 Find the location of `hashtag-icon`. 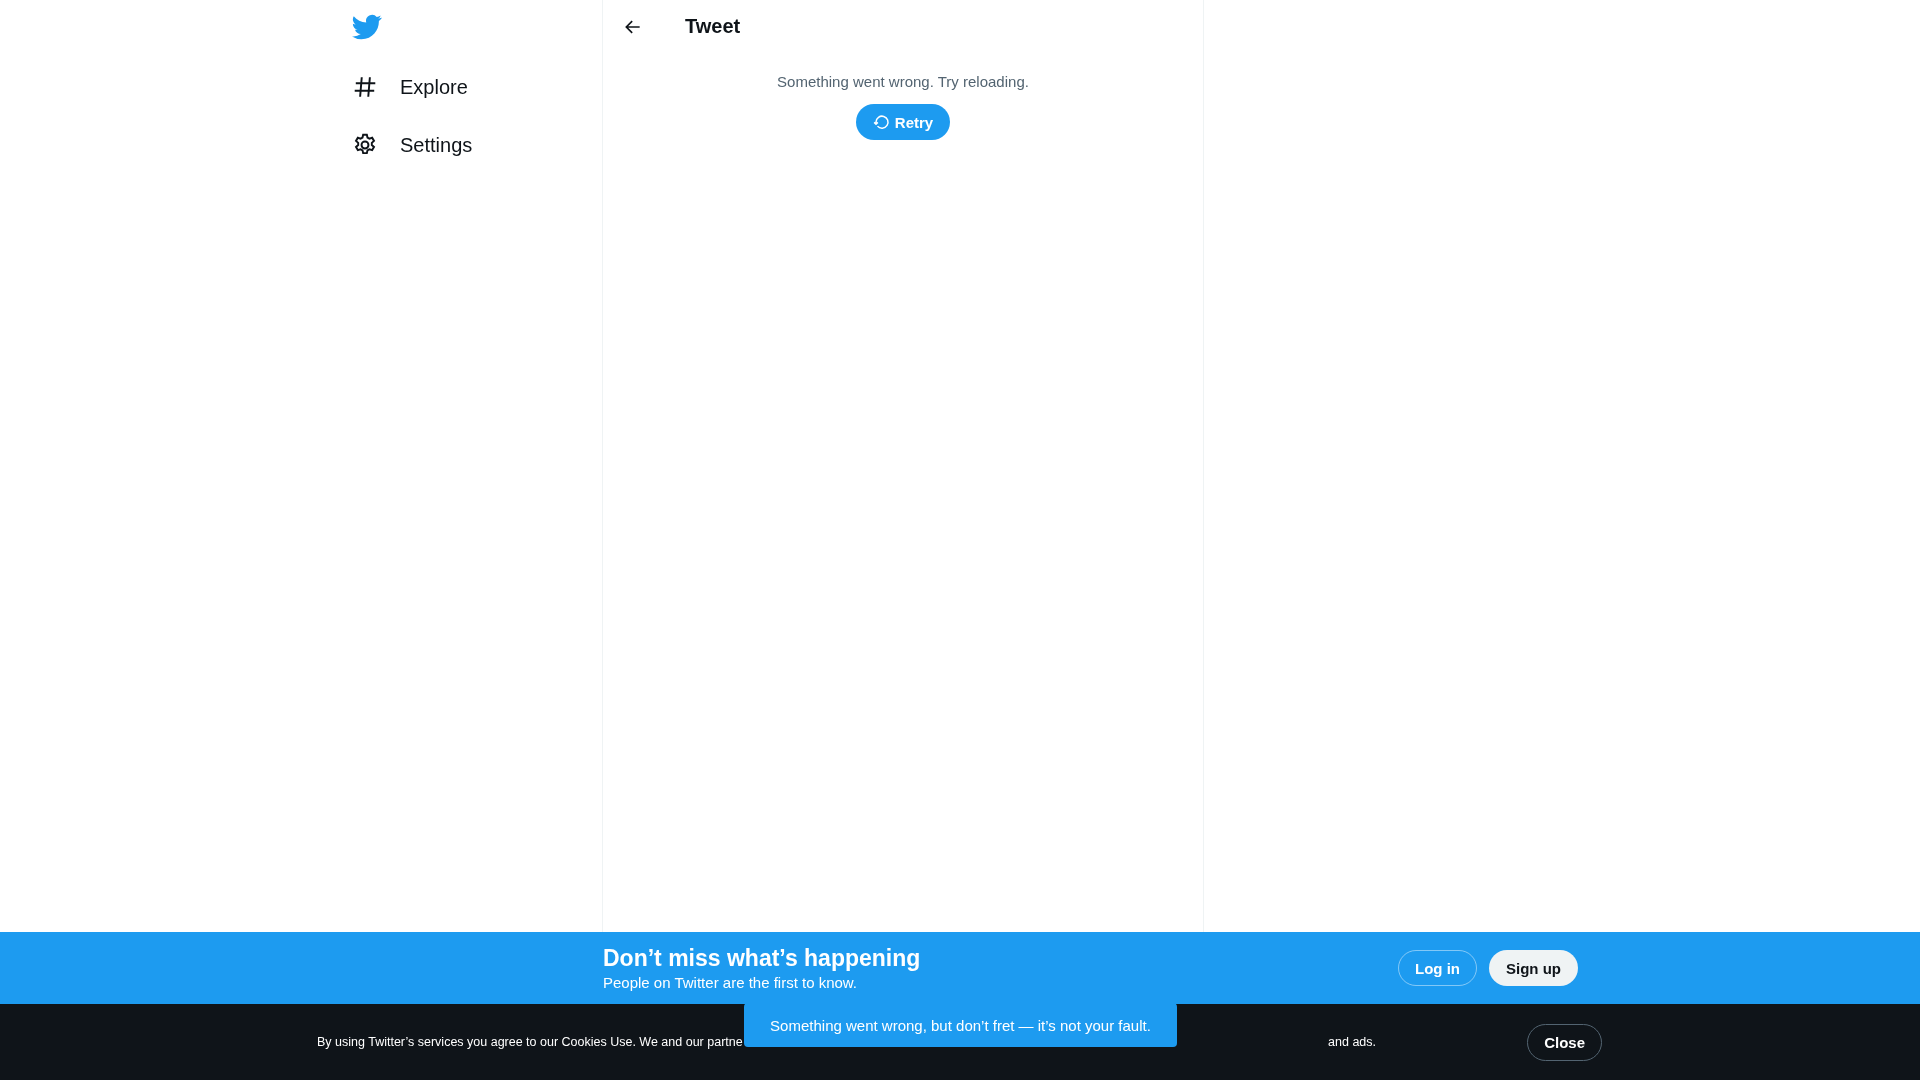

hashtag-icon is located at coordinates (365, 87).